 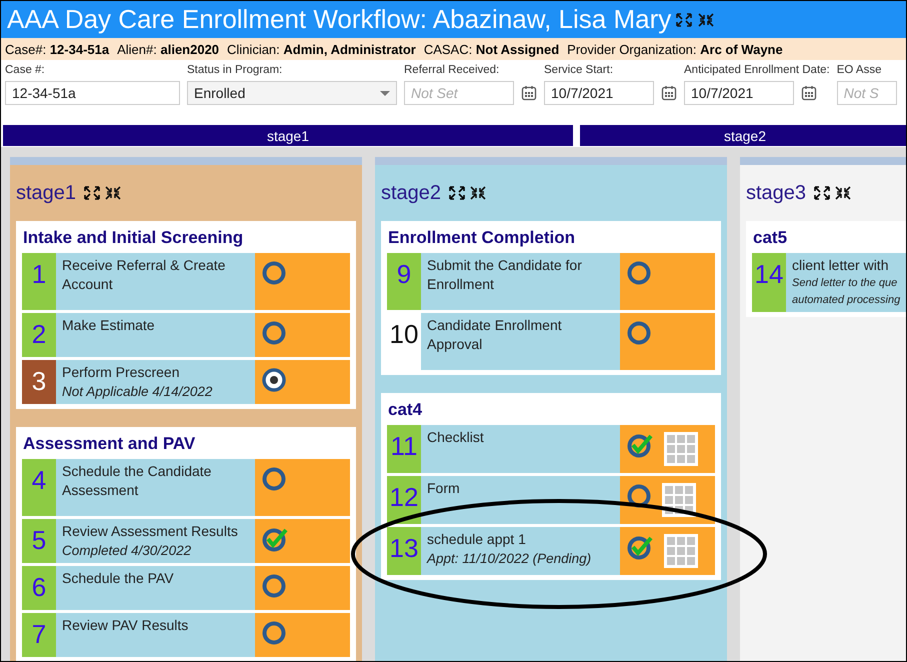 I want to click on task-panel: Schedule the Candidate Assessment, so click(x=155, y=487).